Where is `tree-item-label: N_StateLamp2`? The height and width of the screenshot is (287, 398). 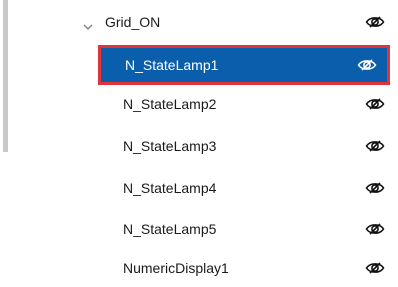
tree-item-label: N_StateLamp2 is located at coordinates (170, 104).